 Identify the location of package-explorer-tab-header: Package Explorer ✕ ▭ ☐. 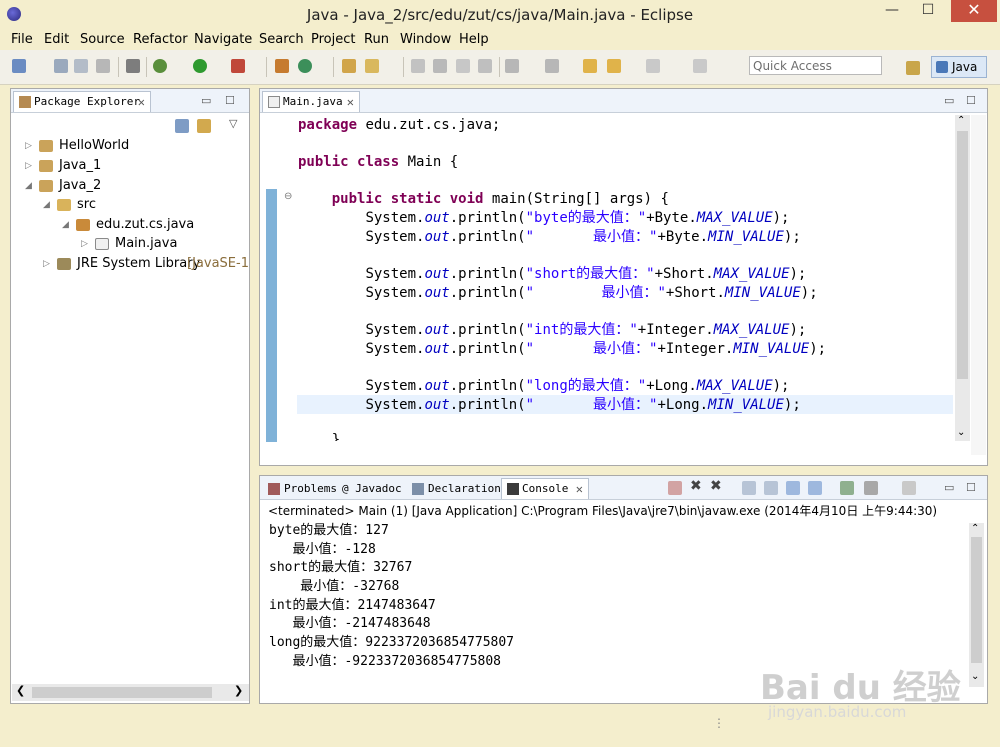
(130, 101).